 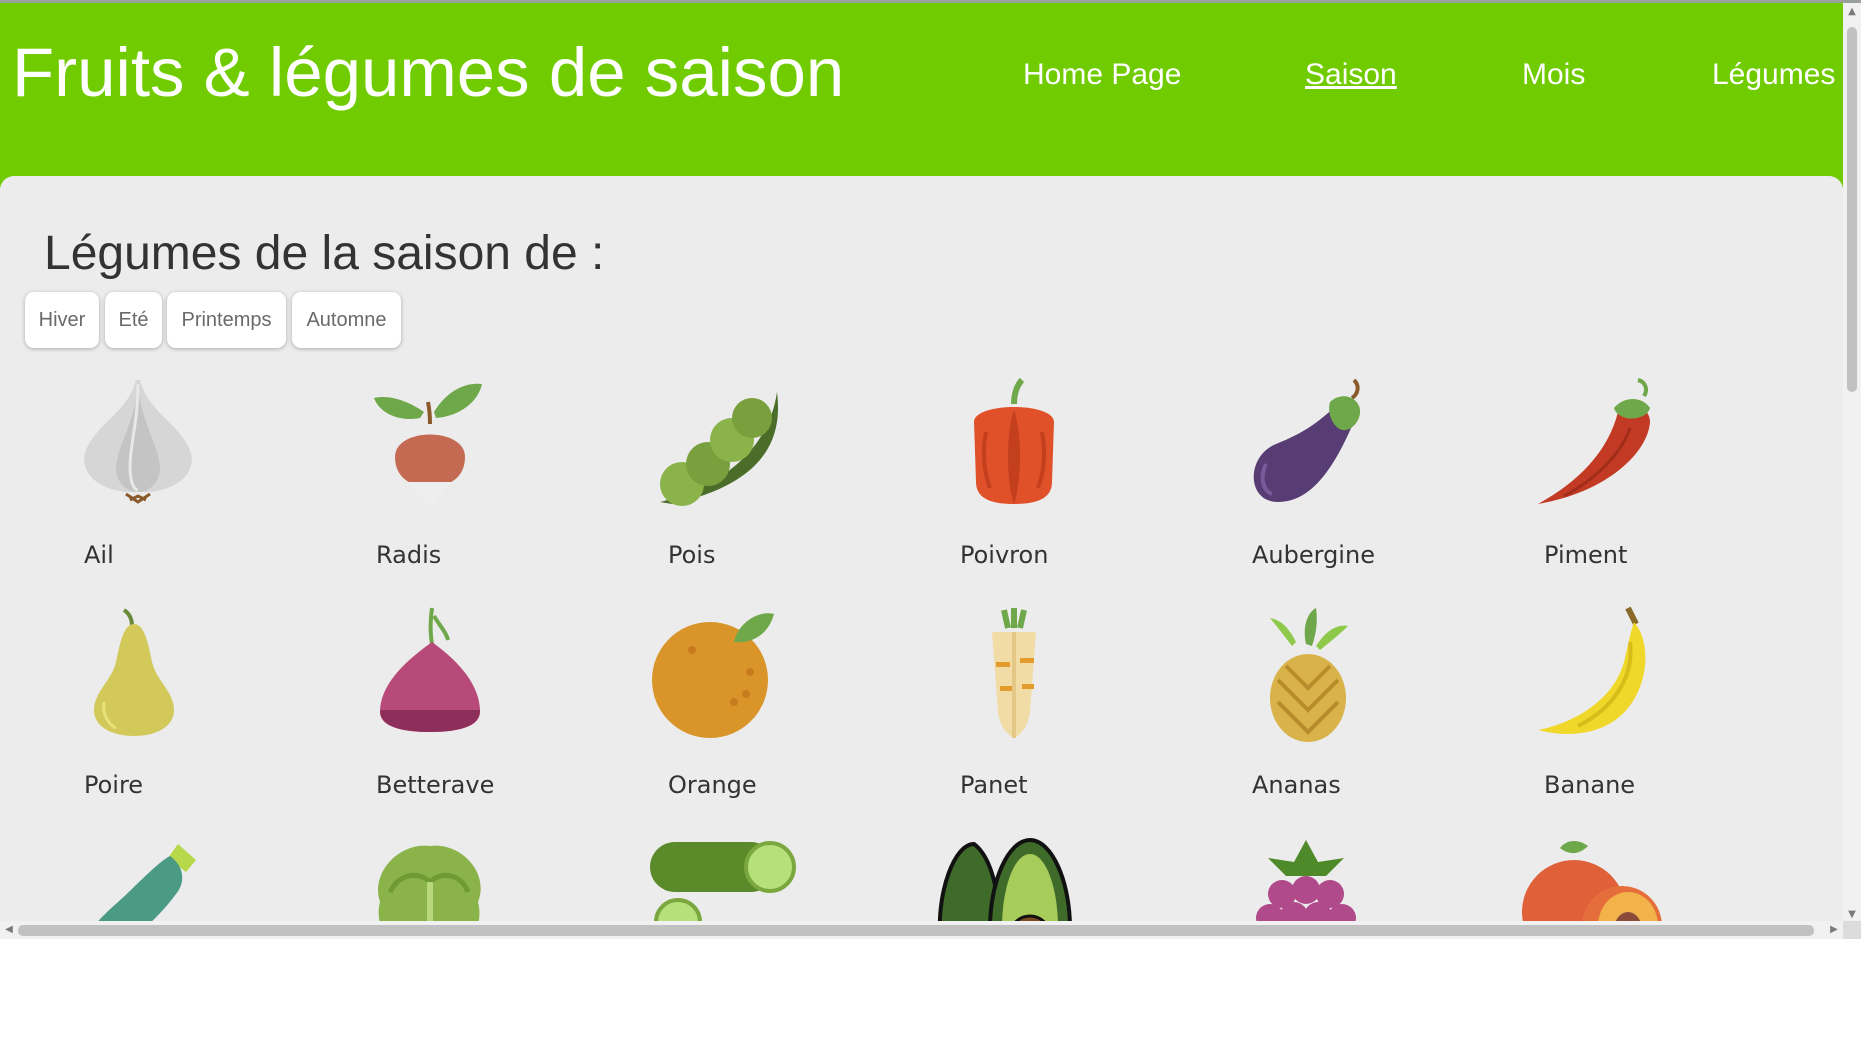 I want to click on horizontal-scrollbar: ◀ ▶, so click(x=921, y=930).